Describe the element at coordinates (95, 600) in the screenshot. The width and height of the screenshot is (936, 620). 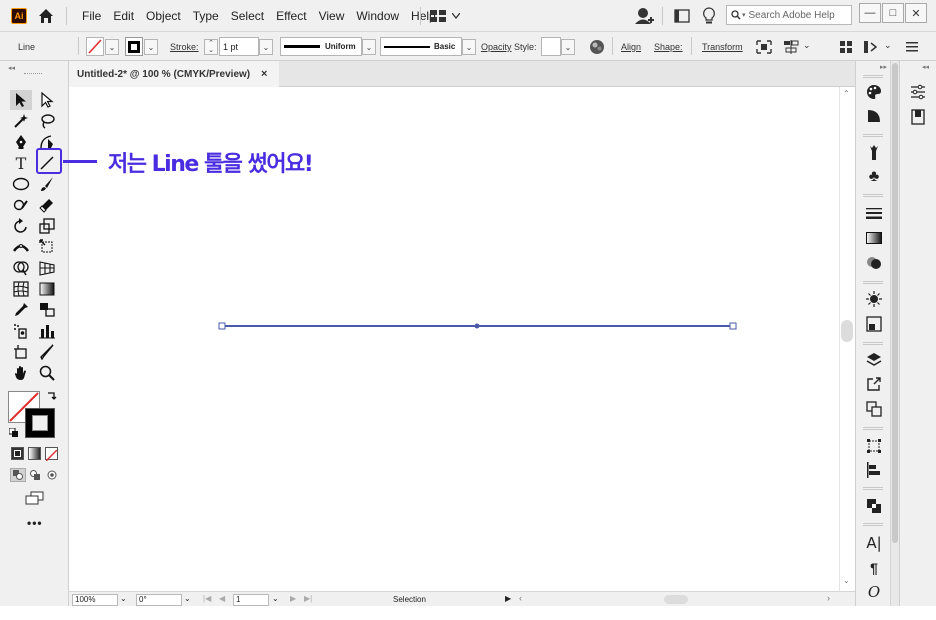
I see `zoom-field: 100%` at that location.